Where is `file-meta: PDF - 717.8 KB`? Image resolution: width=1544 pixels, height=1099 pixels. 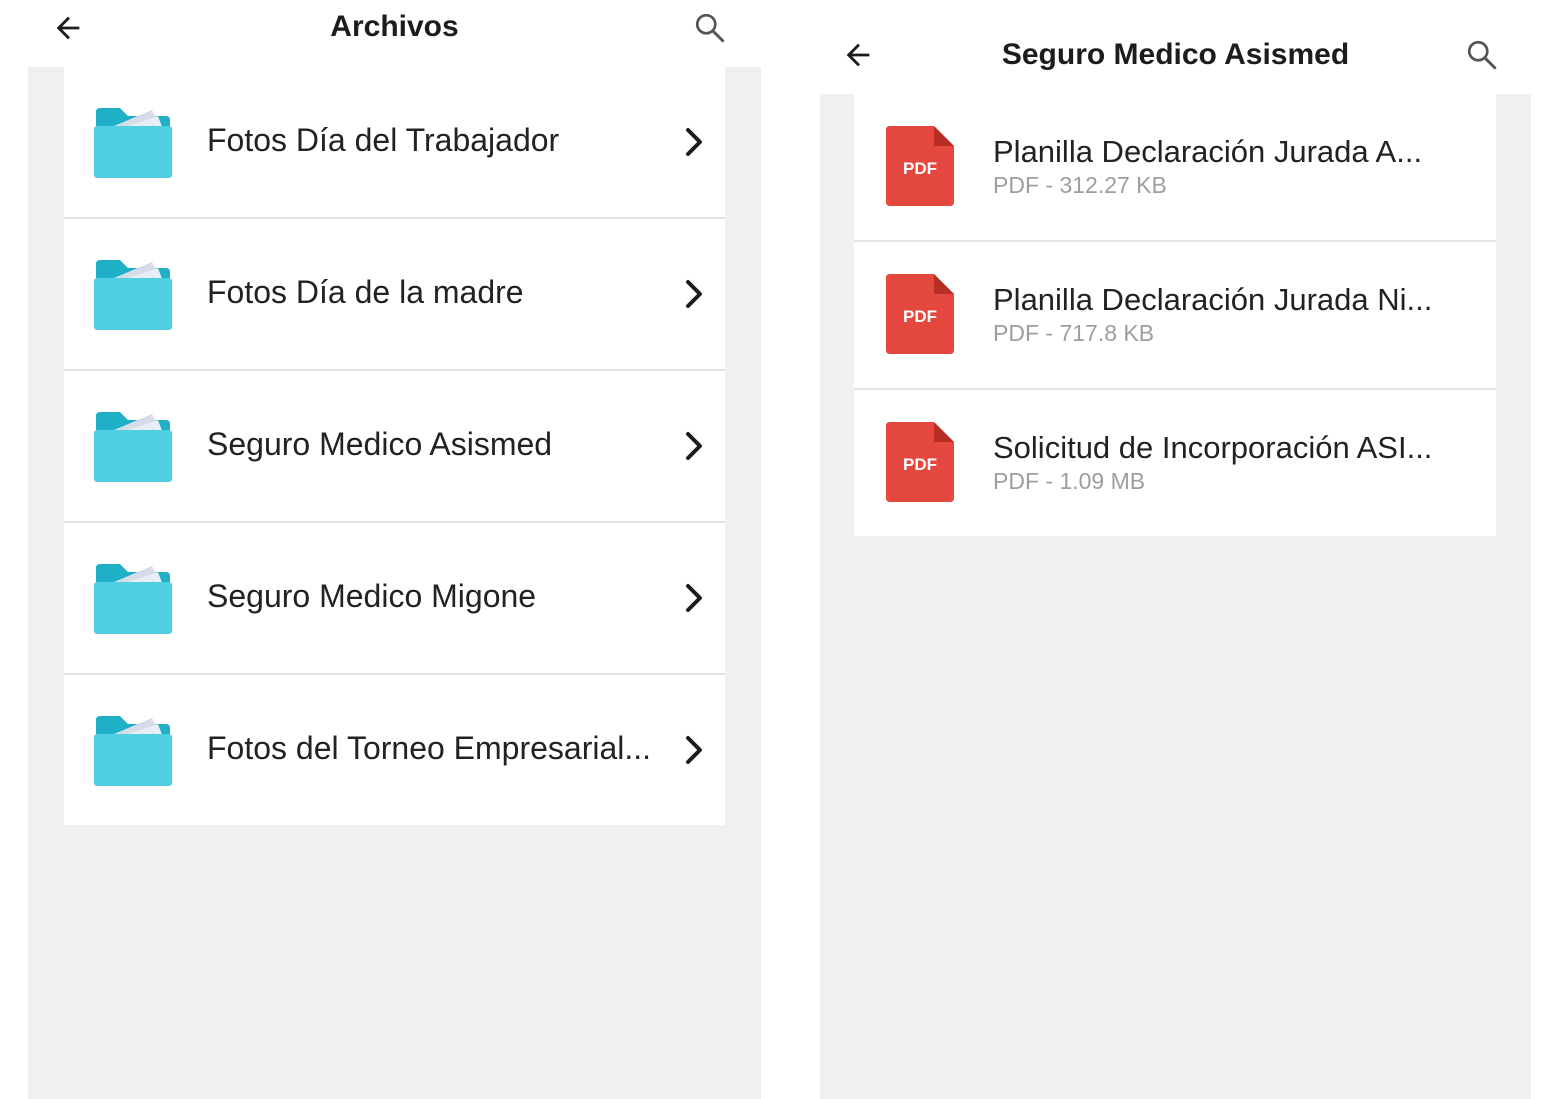 file-meta: PDF - 717.8 KB is located at coordinates (1074, 333).